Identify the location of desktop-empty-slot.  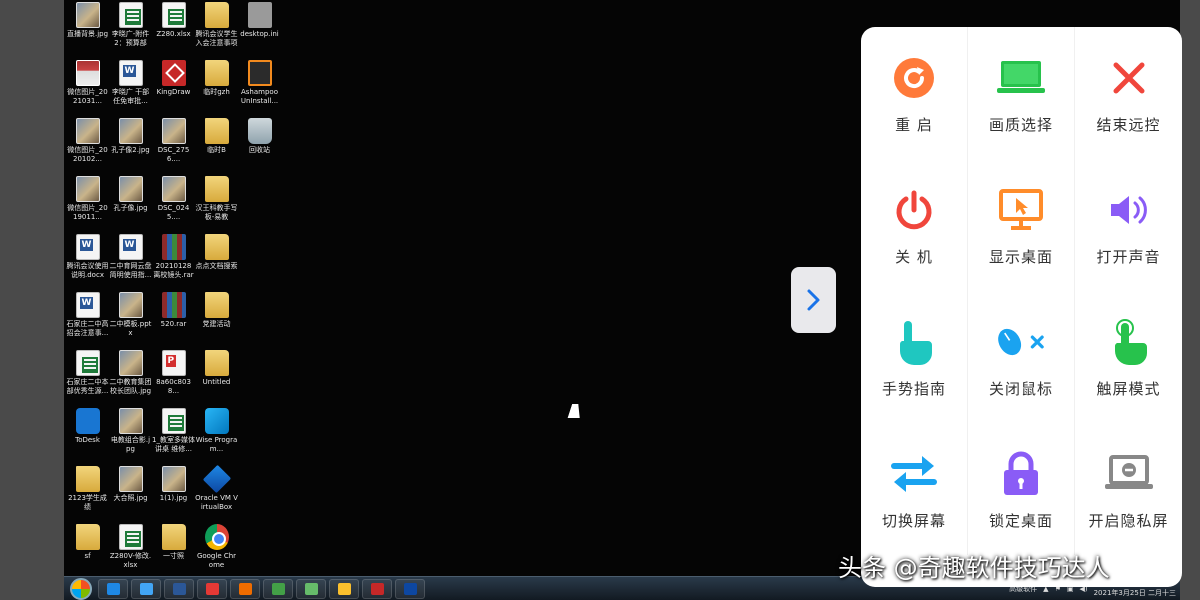
(259, 495).